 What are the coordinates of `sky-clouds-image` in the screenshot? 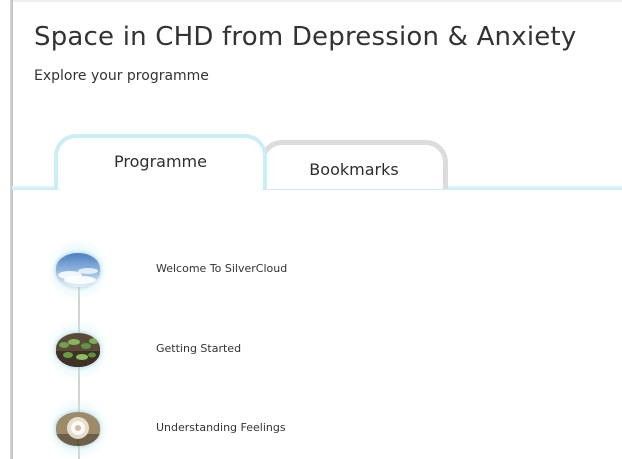 It's located at (78, 270).